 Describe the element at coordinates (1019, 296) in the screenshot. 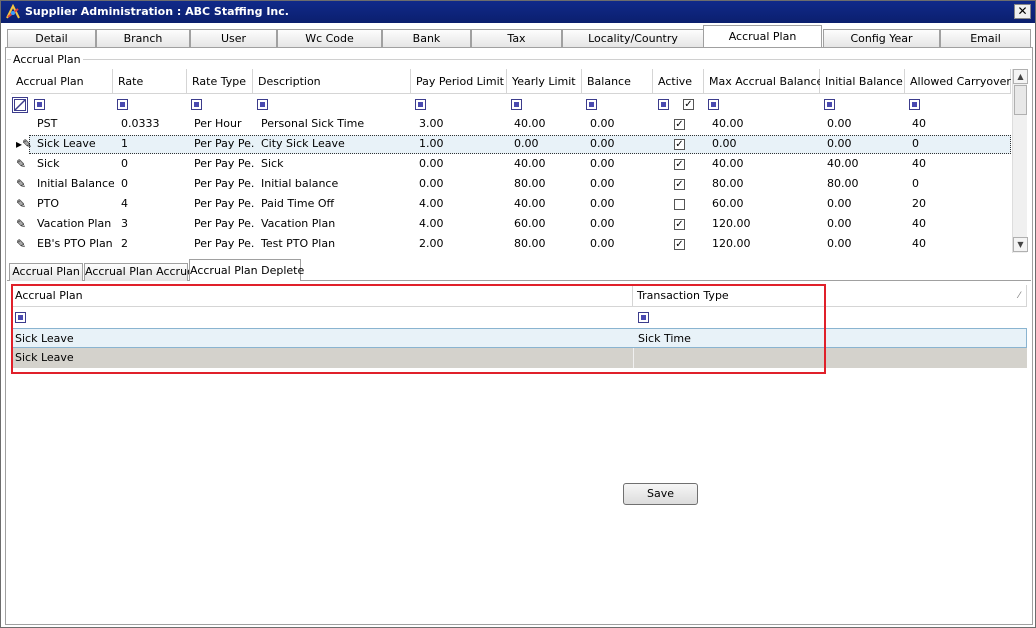

I see `resize-handle-icon: ⁄` at that location.